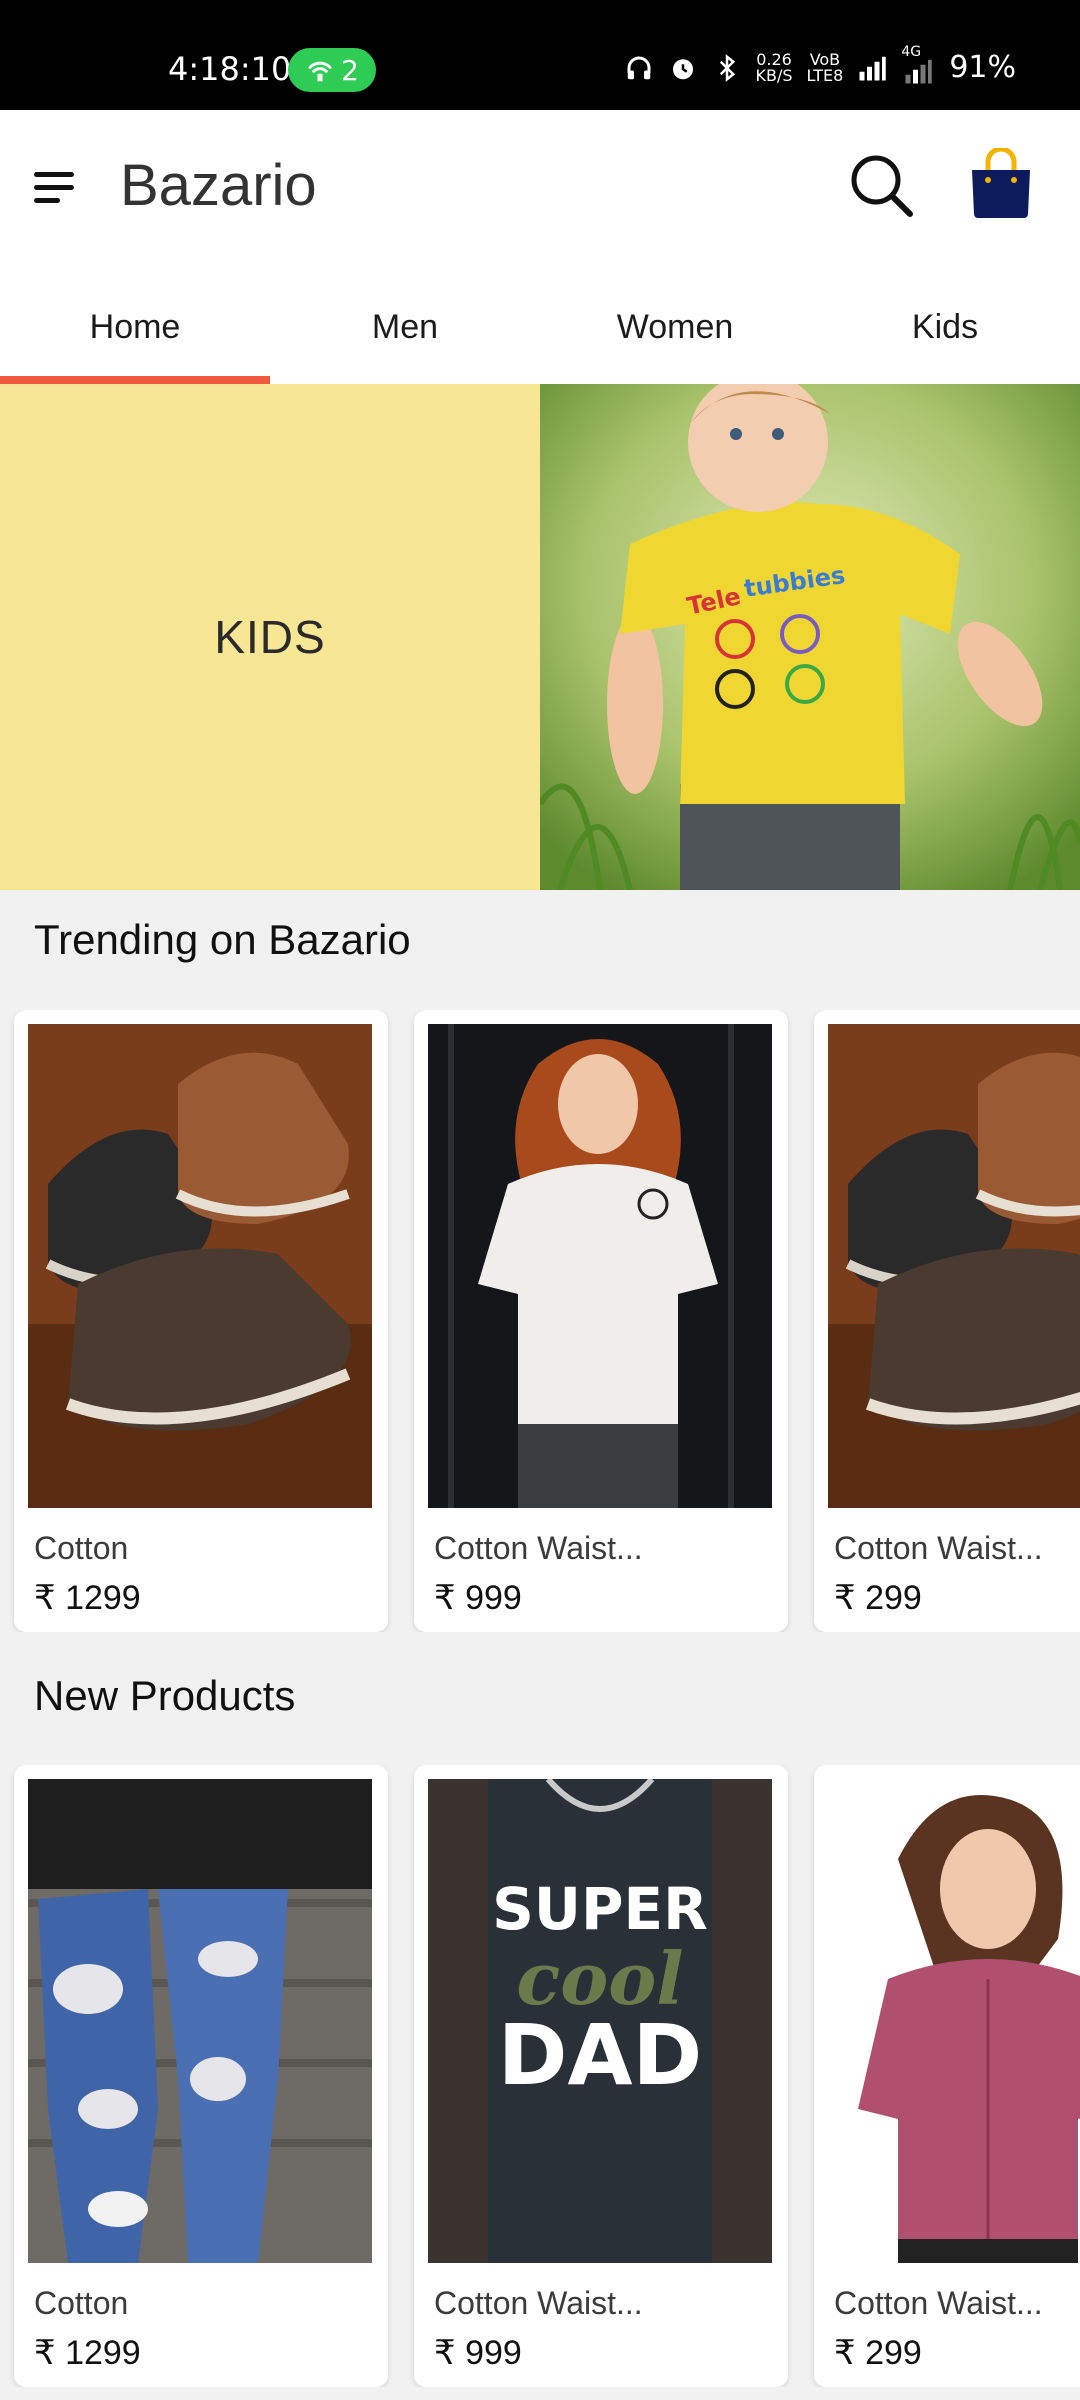 Image resolution: width=1080 pixels, height=2400 pixels. Describe the element at coordinates (1001, 184) in the screenshot. I see `shopping-bag-icon` at that location.